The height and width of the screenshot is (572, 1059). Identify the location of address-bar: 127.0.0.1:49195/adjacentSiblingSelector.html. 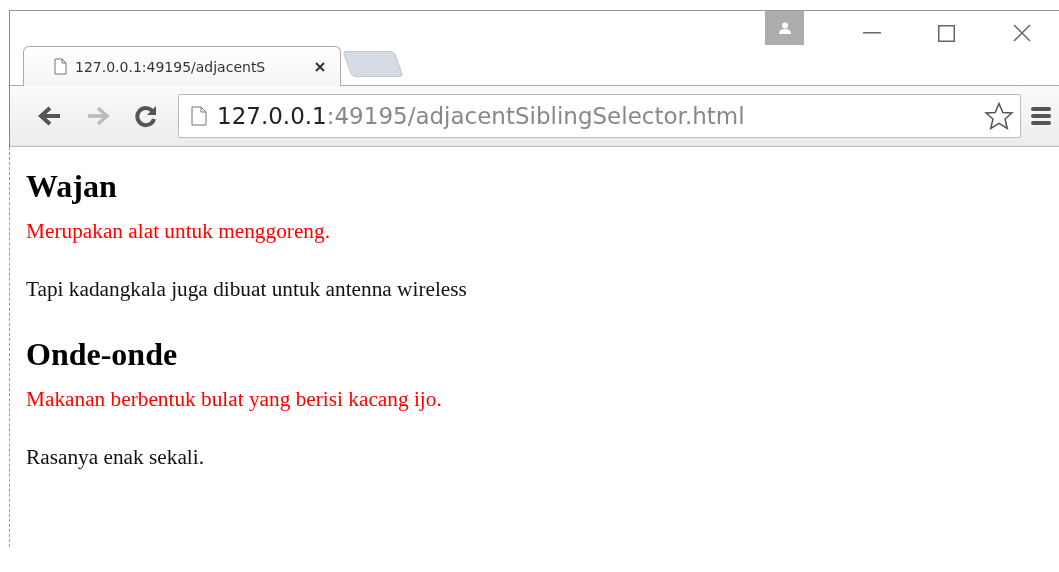
(599, 116).